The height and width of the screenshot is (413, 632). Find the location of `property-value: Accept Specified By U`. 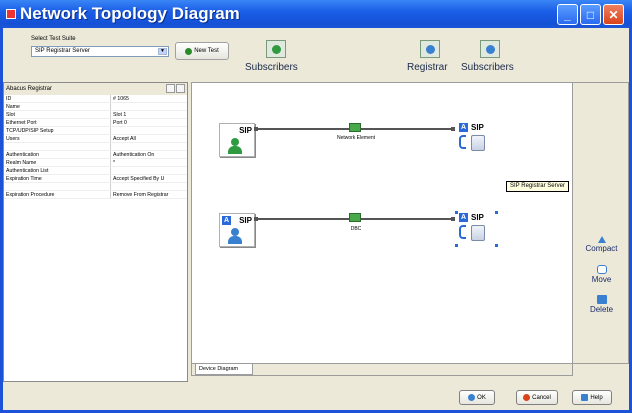

property-value: Accept Specified By U is located at coordinates (149, 178).